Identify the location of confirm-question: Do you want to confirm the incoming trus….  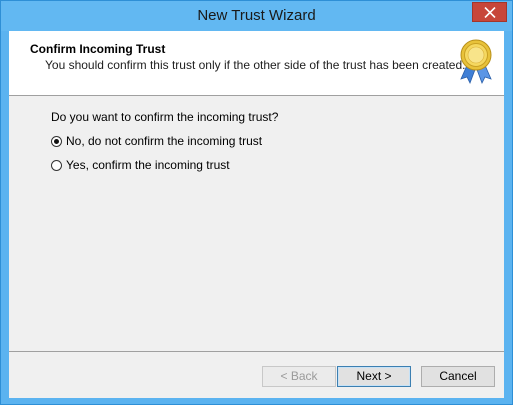
(165, 117).